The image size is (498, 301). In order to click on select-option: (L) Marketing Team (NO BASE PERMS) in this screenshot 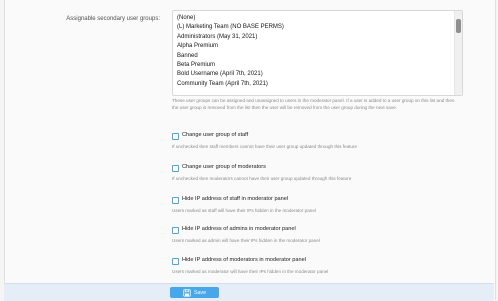, I will do `click(319, 27)`.